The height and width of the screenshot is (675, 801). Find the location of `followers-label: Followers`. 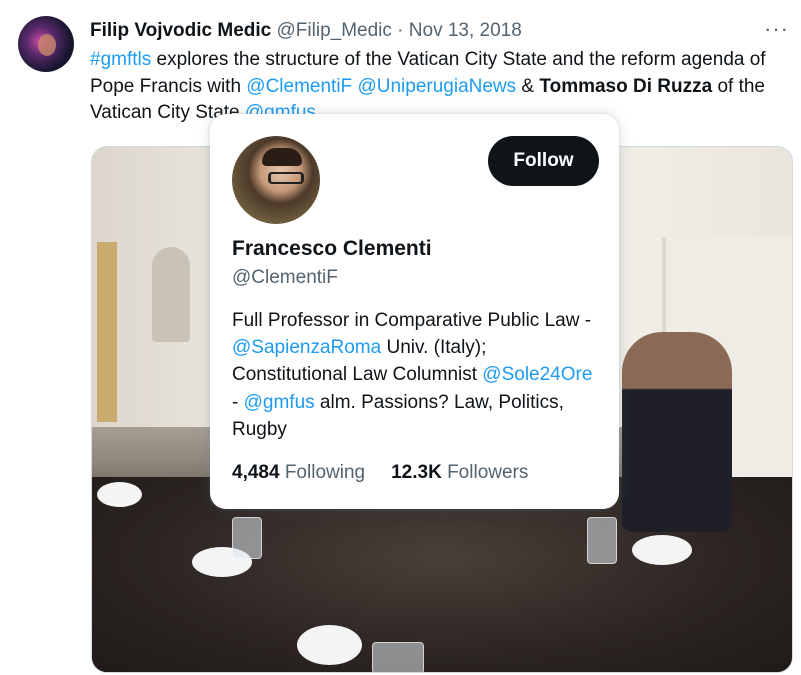

followers-label: Followers is located at coordinates (488, 472).